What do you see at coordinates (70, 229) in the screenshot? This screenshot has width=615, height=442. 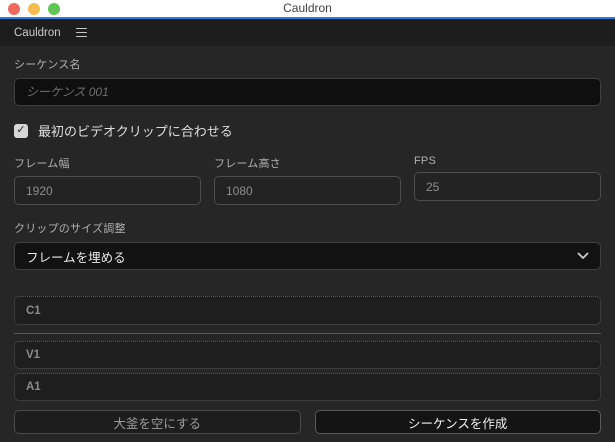 I see `clip-resize-label: クリップのサイズ調整` at bounding box center [70, 229].